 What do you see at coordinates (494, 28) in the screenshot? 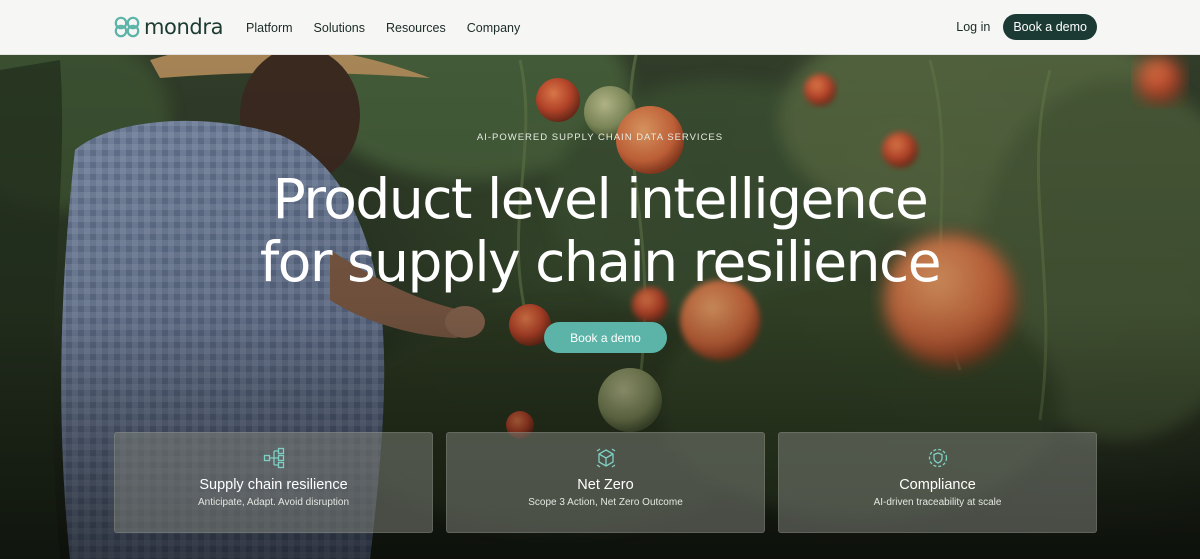
I see `nav-link-company: Company` at bounding box center [494, 28].